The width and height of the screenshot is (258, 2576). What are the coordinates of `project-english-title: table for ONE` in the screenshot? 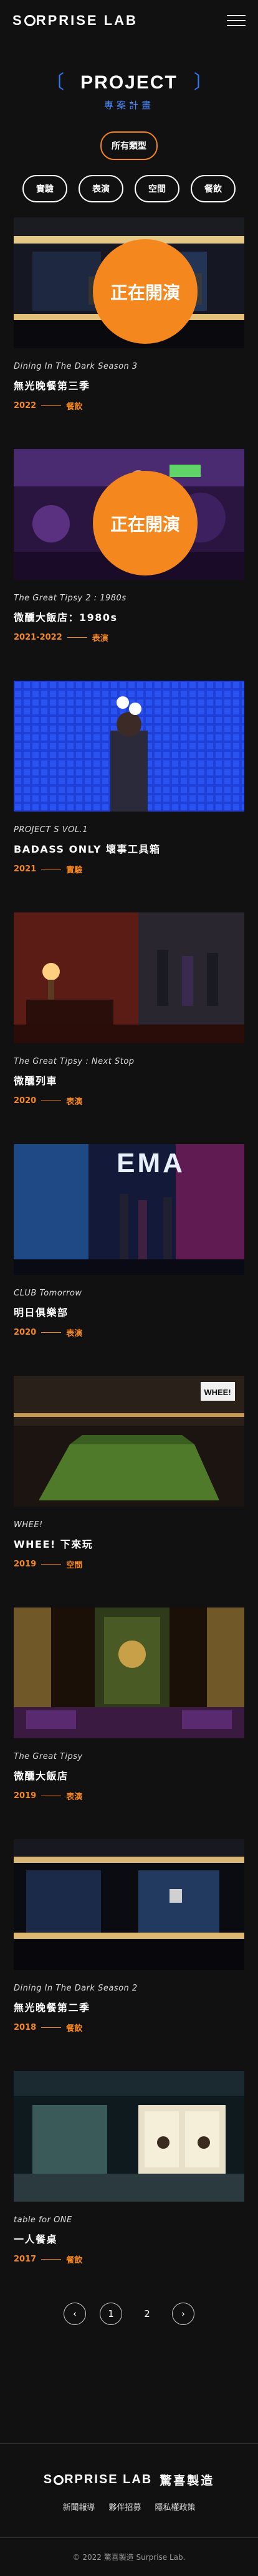 It's located at (43, 2220).